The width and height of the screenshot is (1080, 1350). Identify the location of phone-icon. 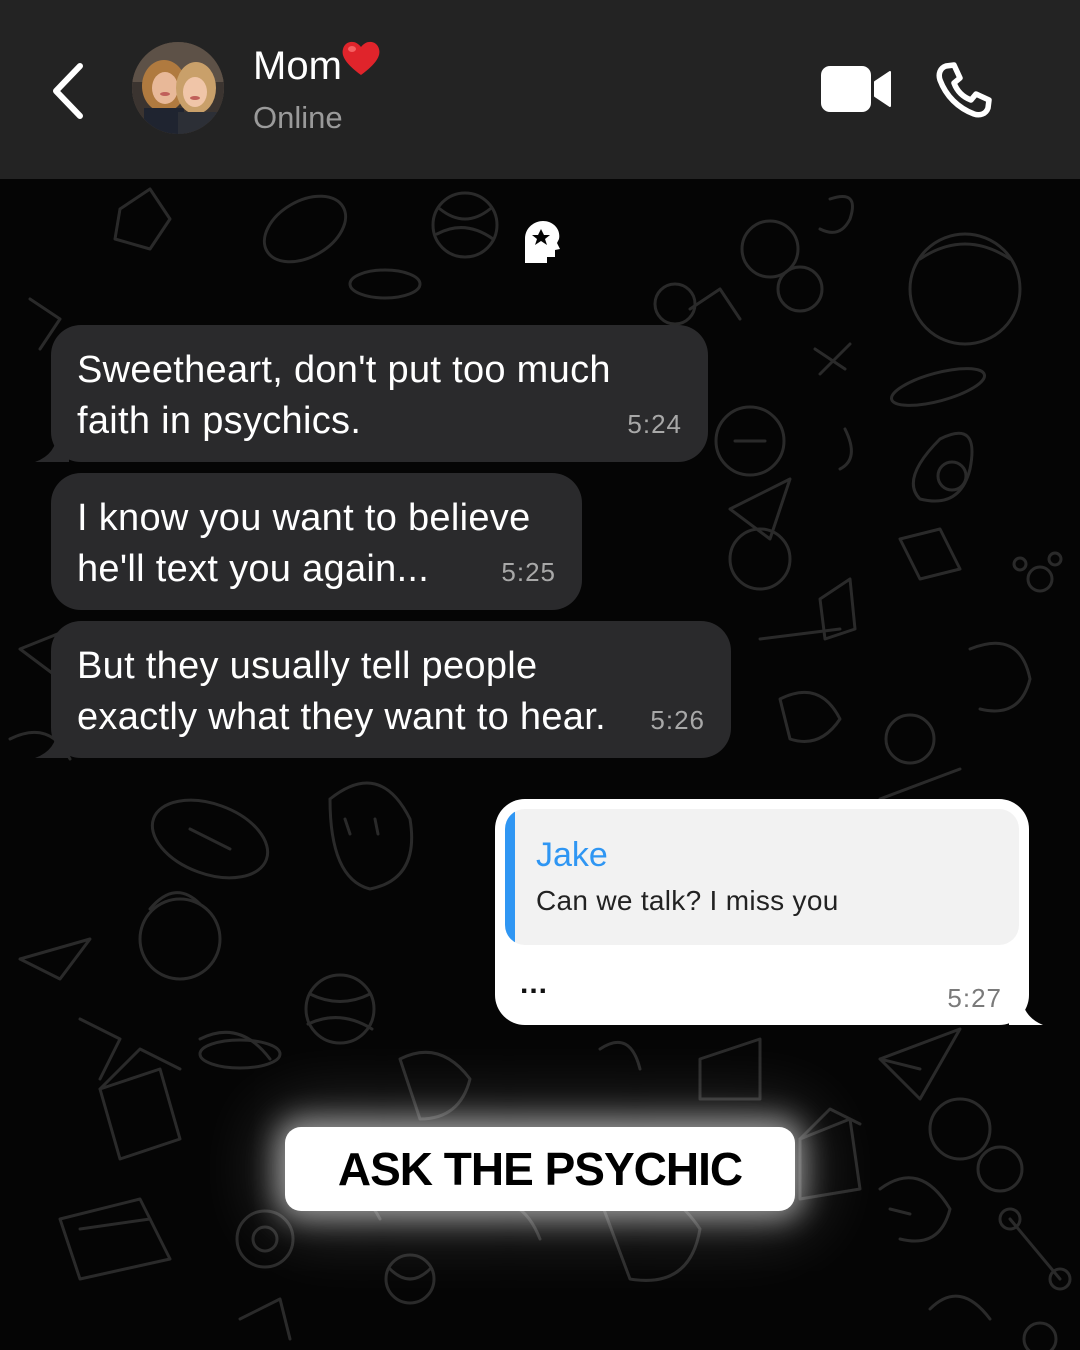
(964, 90).